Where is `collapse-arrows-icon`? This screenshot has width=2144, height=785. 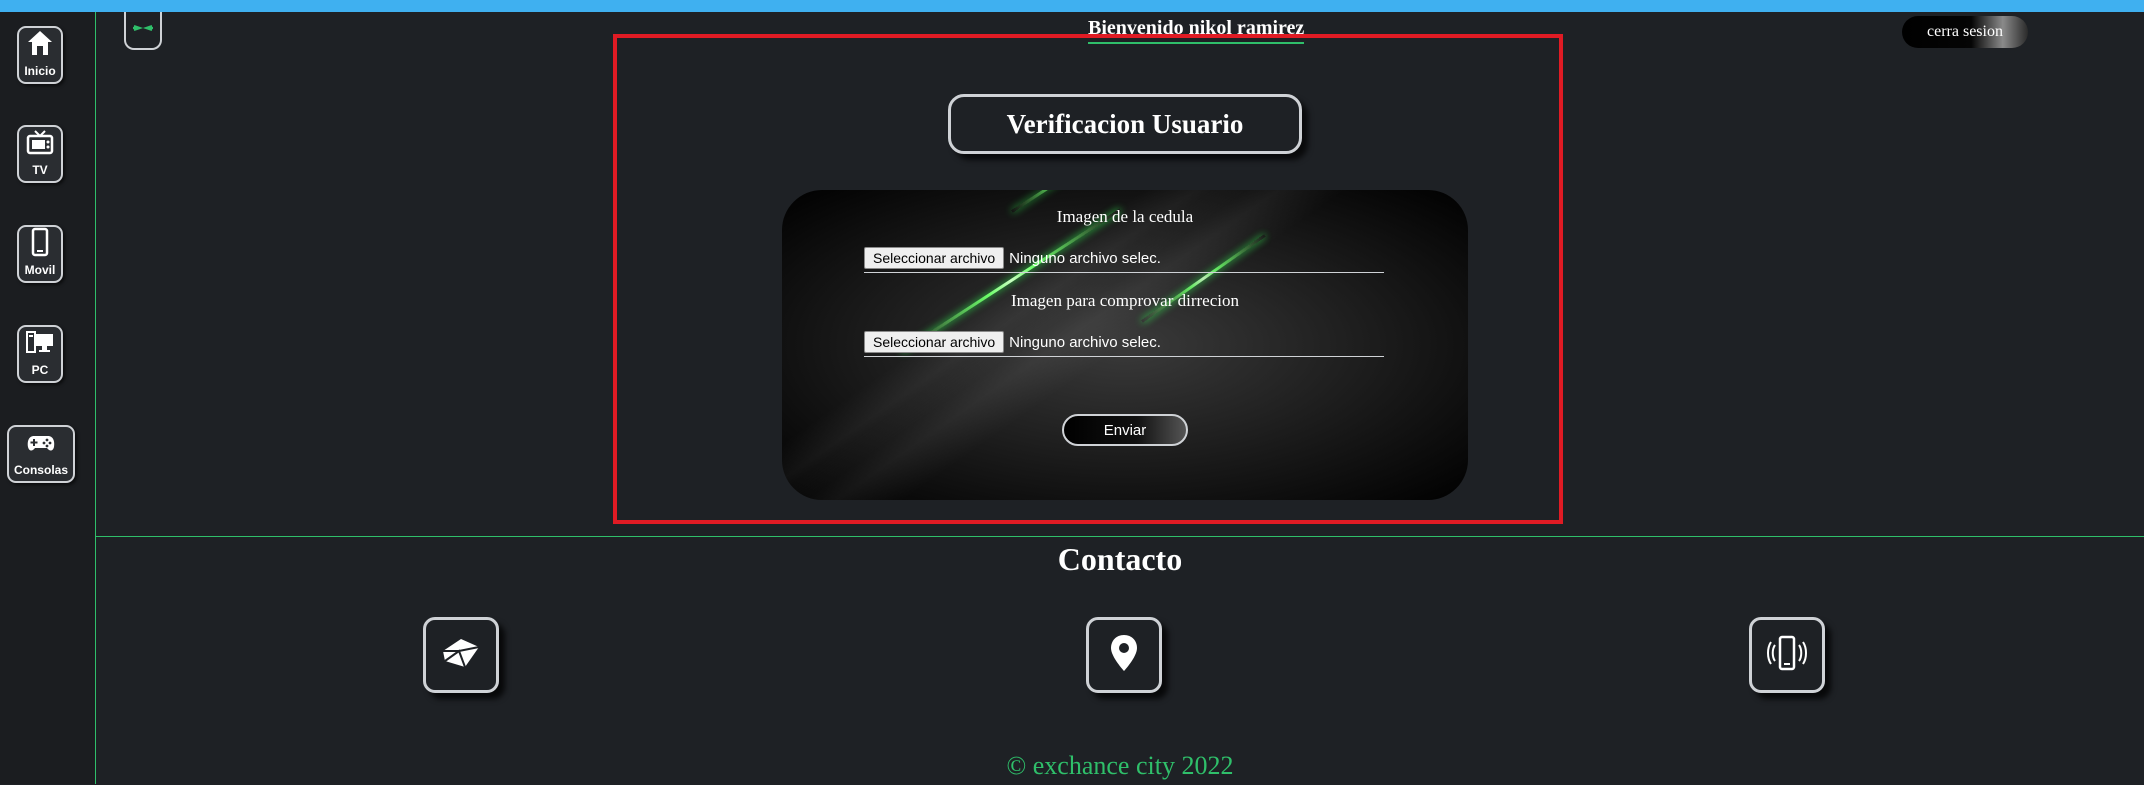 collapse-arrows-icon is located at coordinates (143, 30).